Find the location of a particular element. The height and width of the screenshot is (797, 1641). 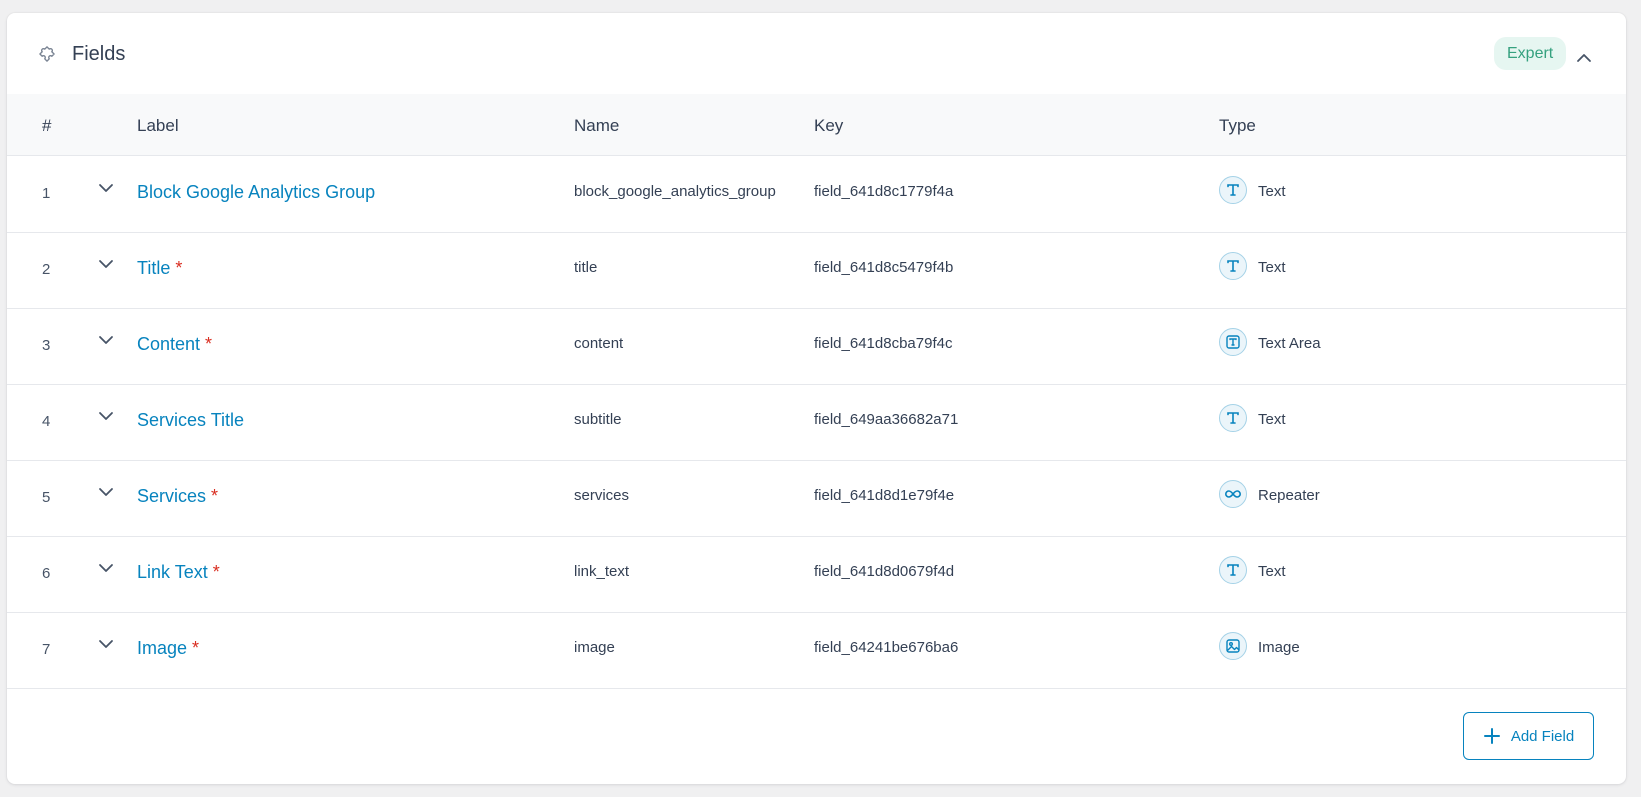

table-row: 2 Title * title field_641d8c5479f4b Text is located at coordinates (816, 270).